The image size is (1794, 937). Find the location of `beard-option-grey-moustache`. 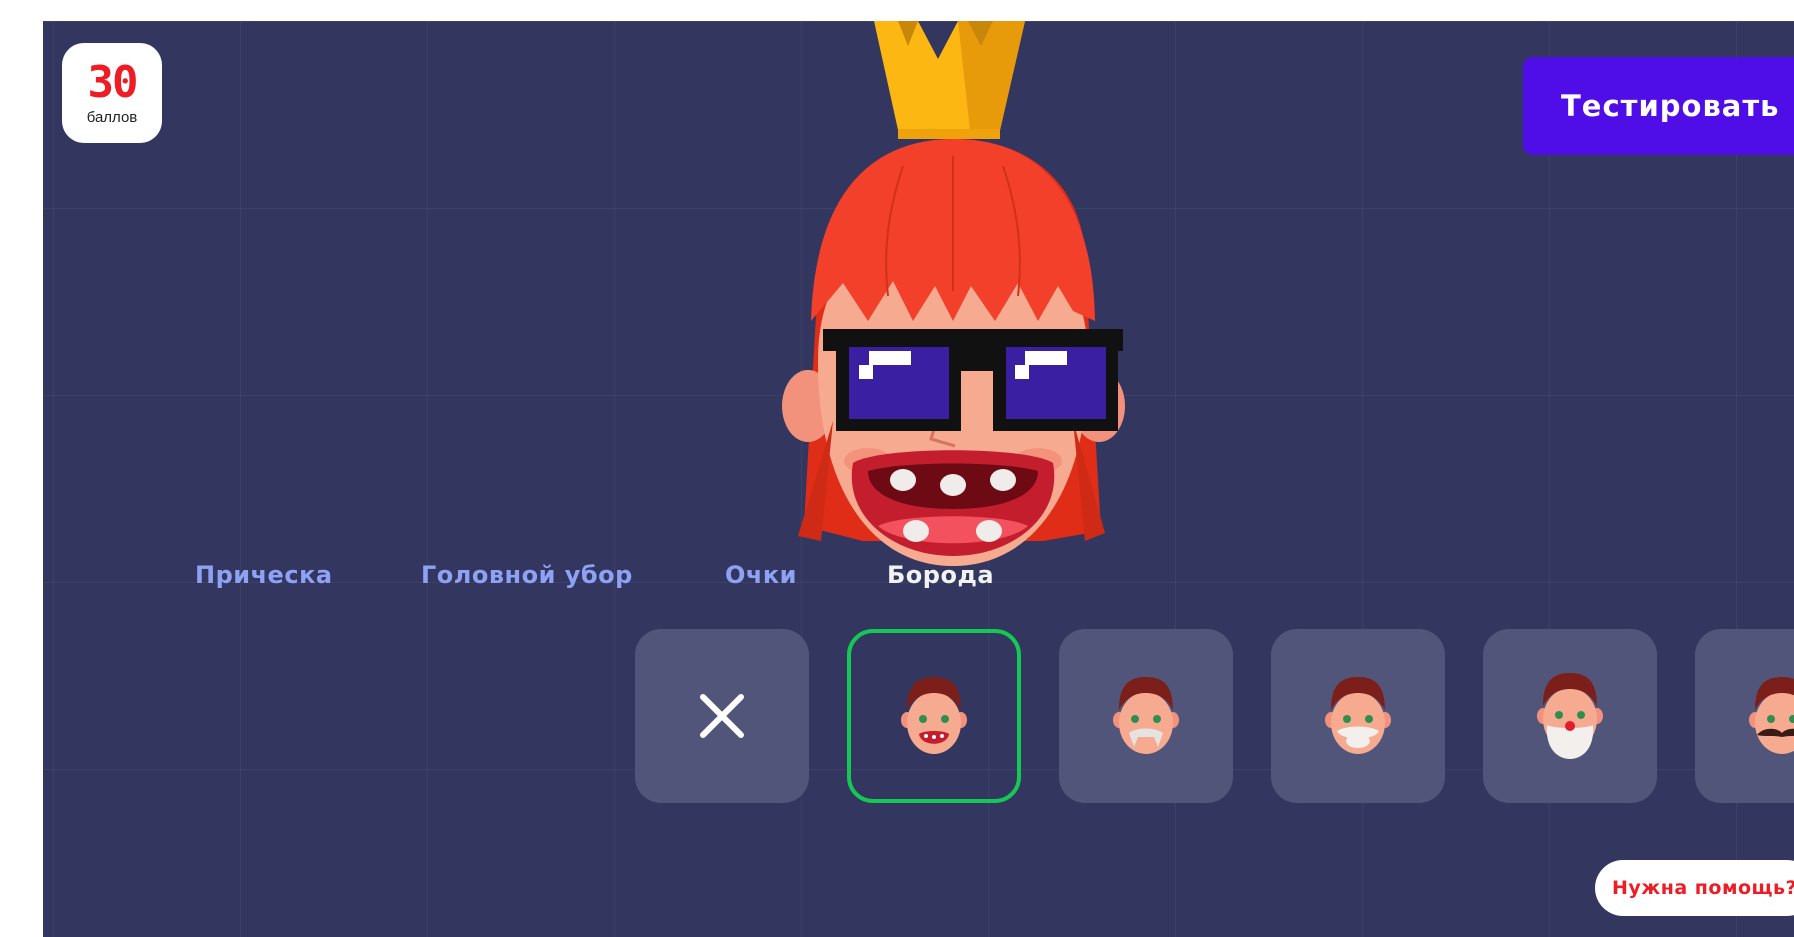

beard-option-grey-moustache is located at coordinates (1146, 716).